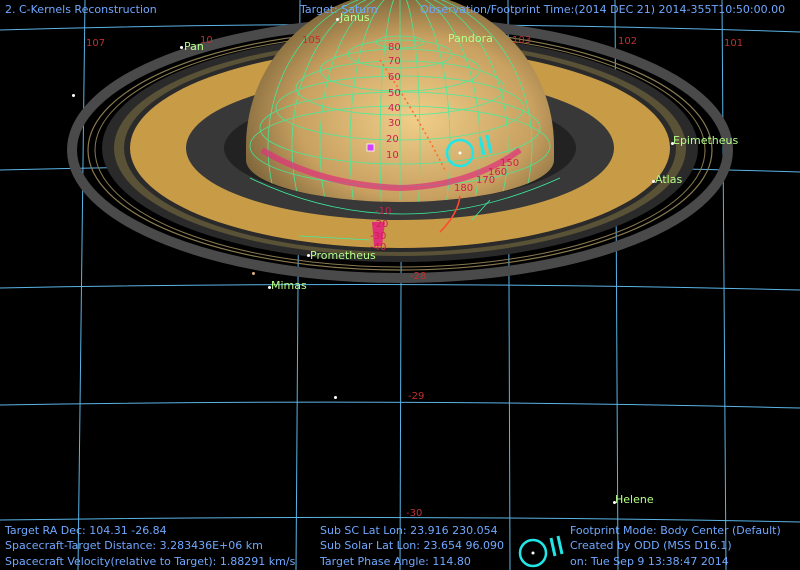 This screenshot has height=570, width=800. I want to click on moon-label-atlas: Atlas, so click(668, 179).